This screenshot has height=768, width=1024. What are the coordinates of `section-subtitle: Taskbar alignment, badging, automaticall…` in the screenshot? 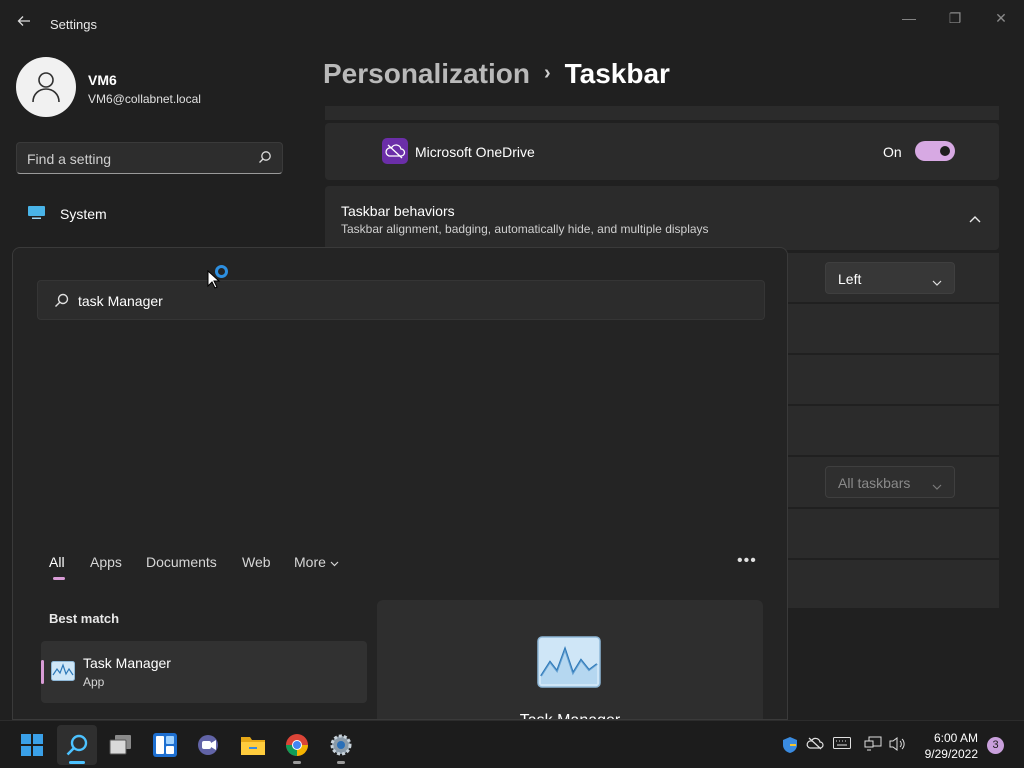 It's located at (525, 229).